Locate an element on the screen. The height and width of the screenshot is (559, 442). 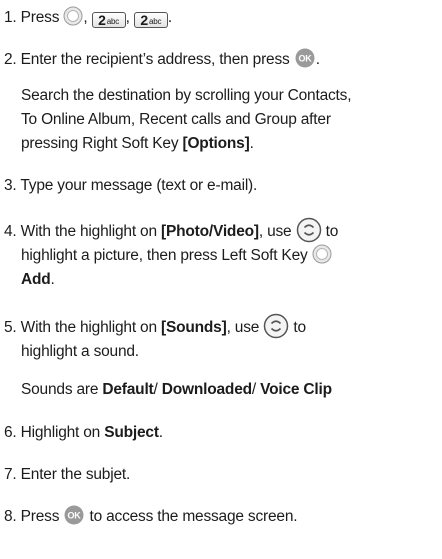
step-1-text: 1. Press is located at coordinates (34, 17).